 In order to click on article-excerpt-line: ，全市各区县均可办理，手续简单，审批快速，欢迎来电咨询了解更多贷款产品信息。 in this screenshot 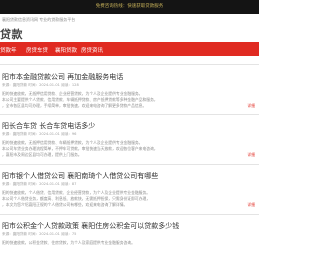, I will do `click(74, 105)`.